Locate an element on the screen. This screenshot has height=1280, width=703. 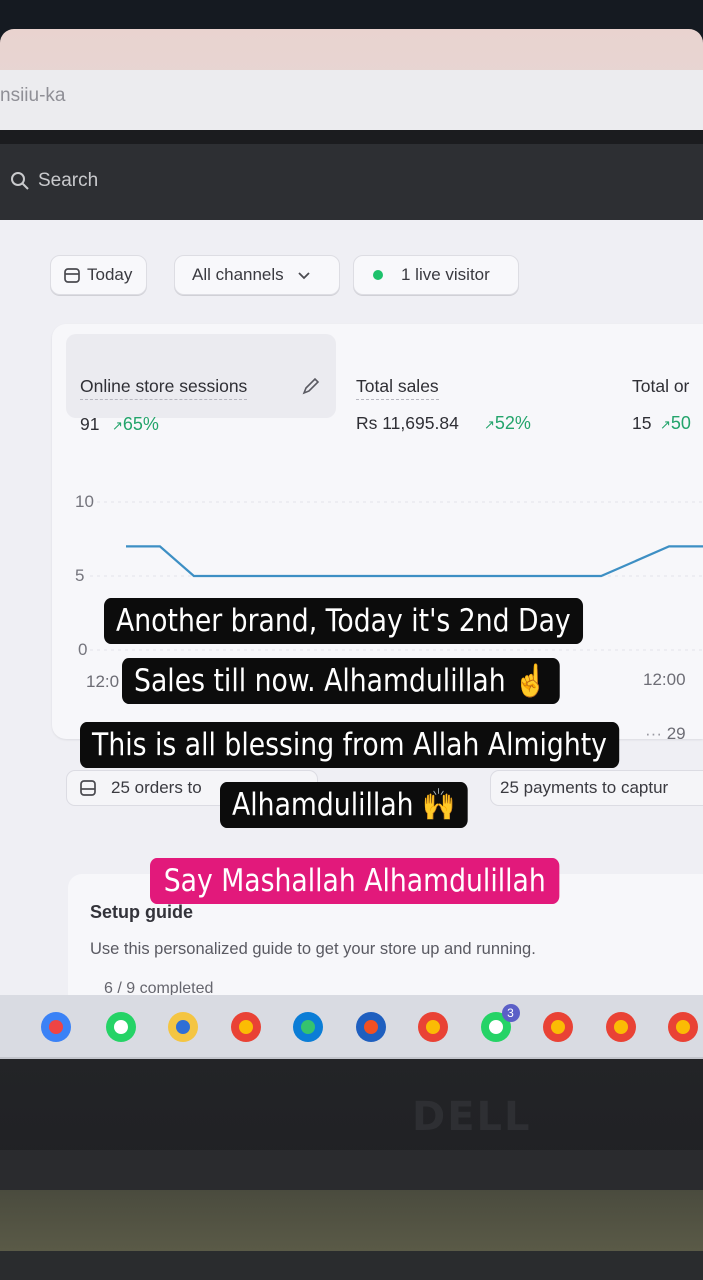
laptop-hinge is located at coordinates (351, 1170).